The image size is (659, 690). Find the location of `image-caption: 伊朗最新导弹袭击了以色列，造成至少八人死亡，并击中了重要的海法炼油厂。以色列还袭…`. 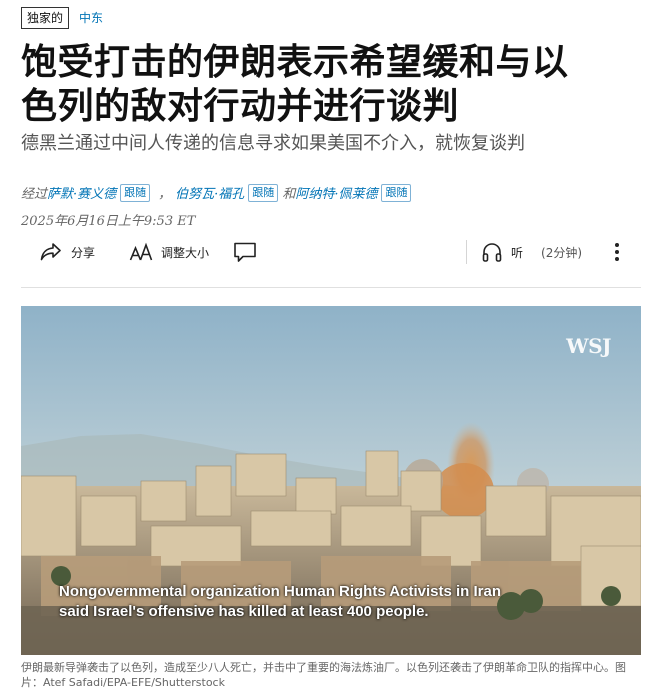

image-caption: 伊朗最新导弹袭击了以色列，造成至少八人死亡，并击中了重要的海法炼油厂。以色列还袭… is located at coordinates (323, 675).